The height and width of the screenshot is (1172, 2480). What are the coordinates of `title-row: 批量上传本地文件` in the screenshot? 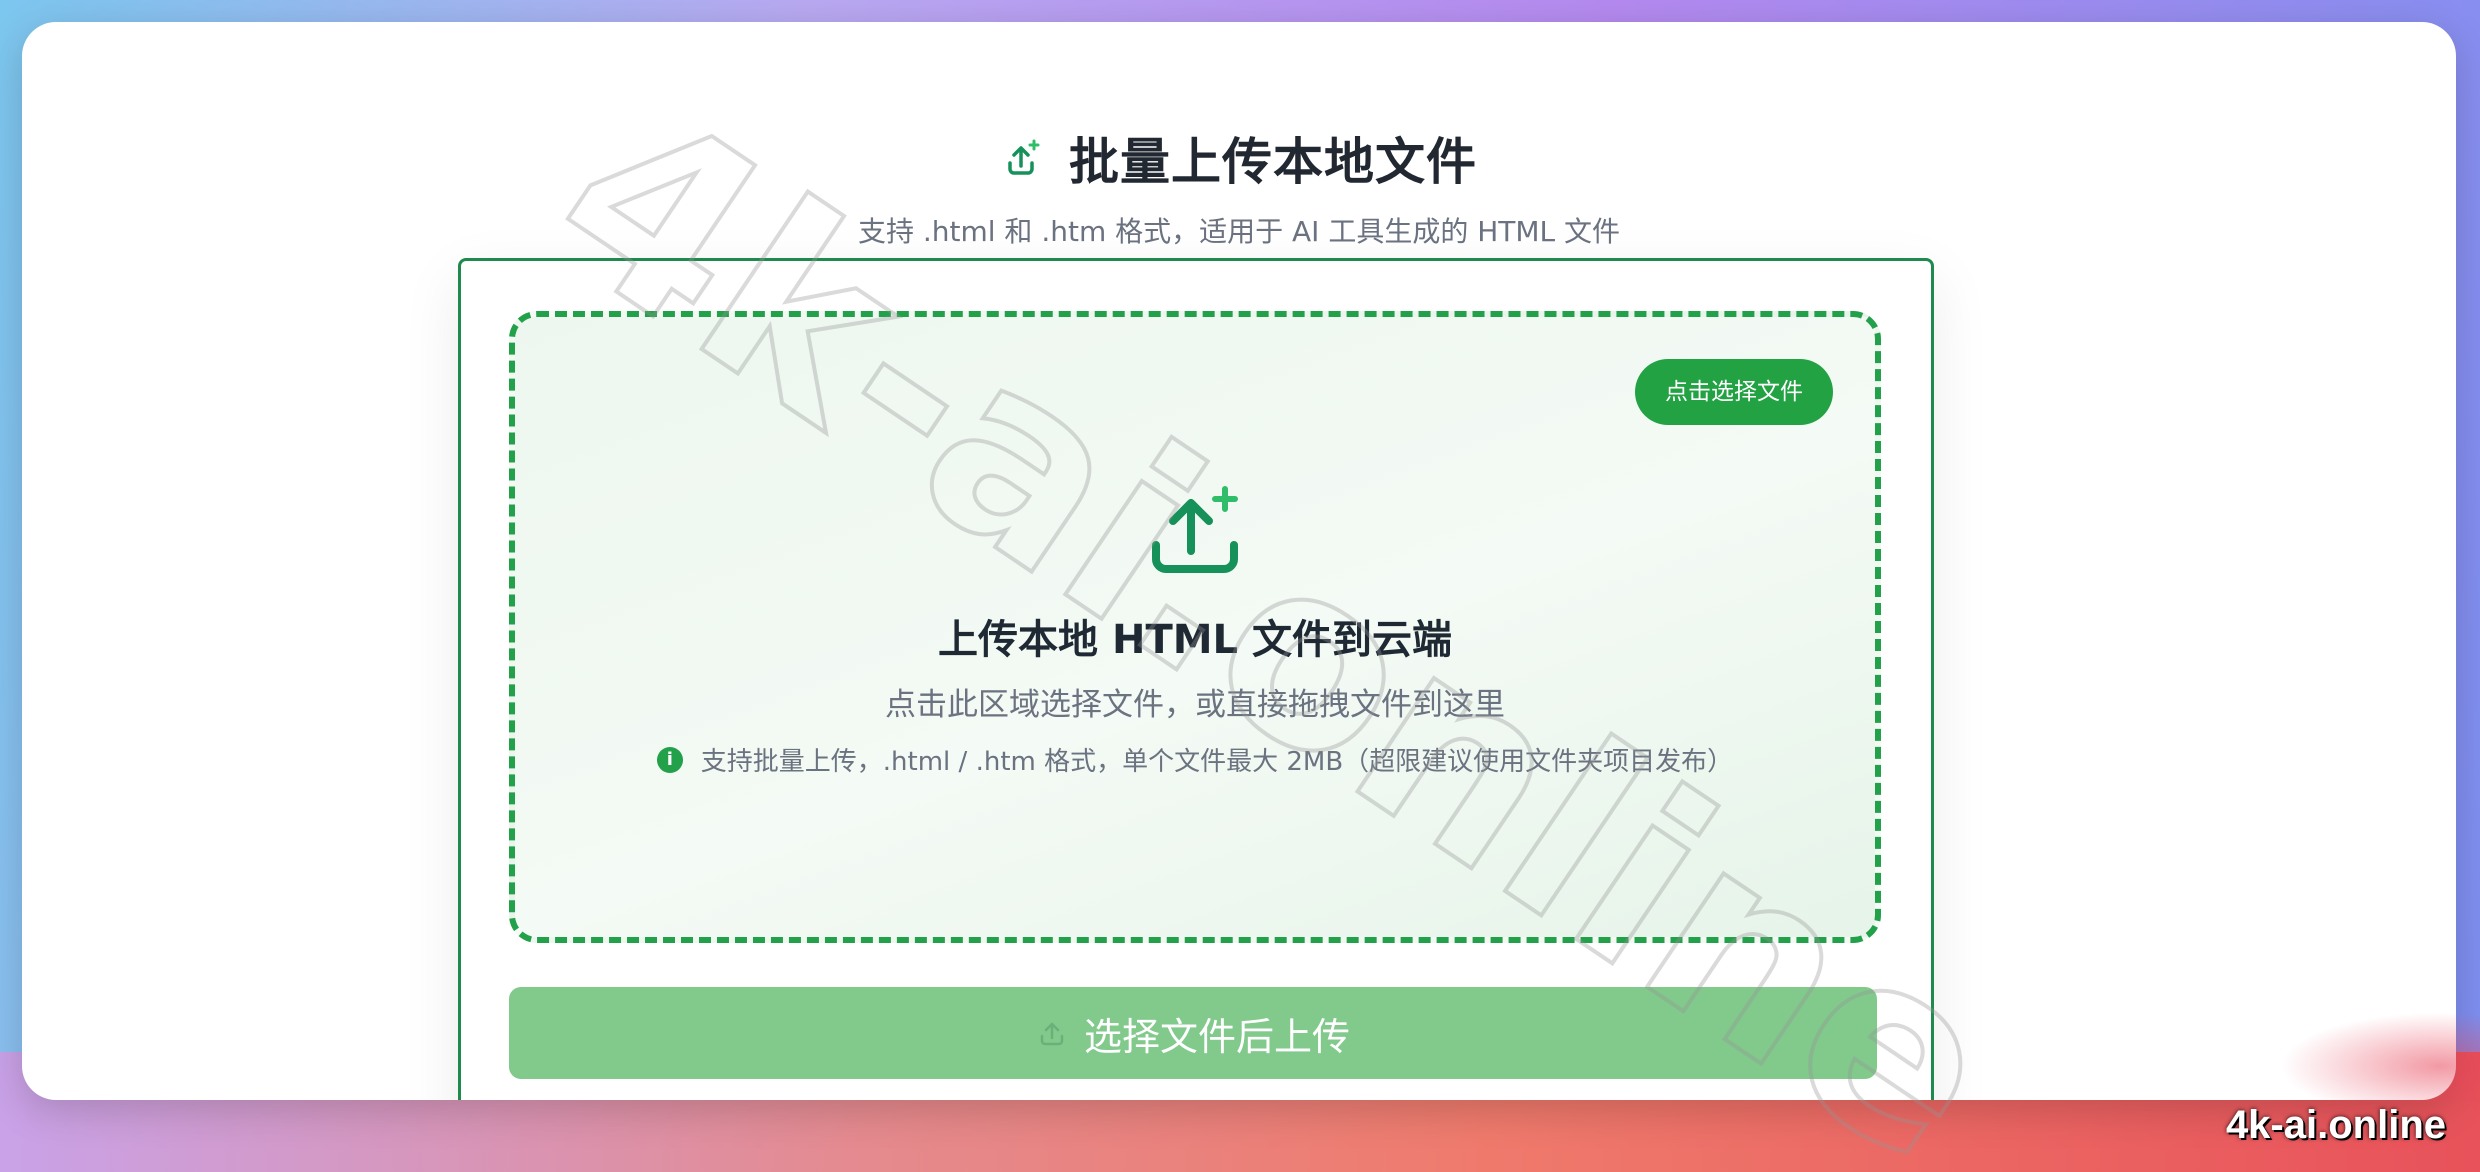 It's located at (1239, 158).